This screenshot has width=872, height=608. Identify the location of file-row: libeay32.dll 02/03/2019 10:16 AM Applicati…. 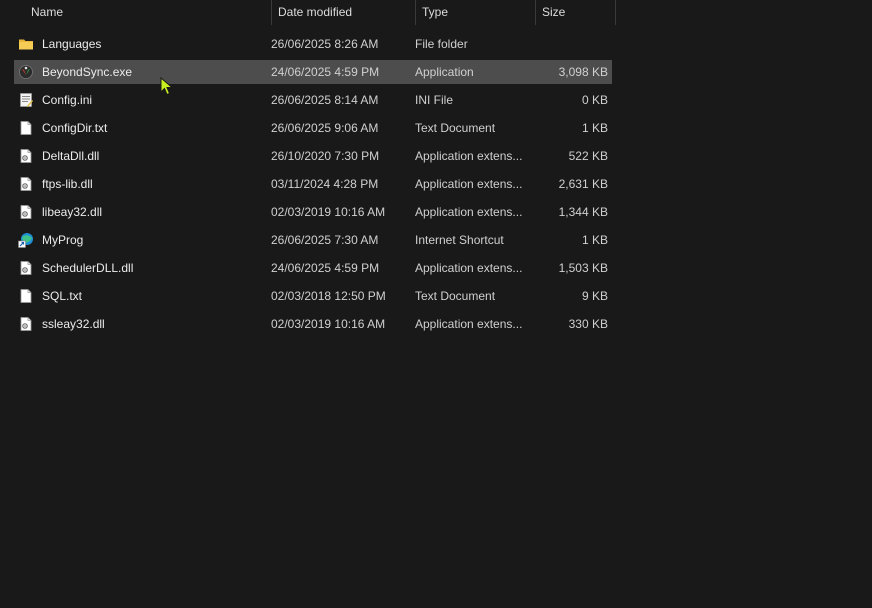
(313, 212).